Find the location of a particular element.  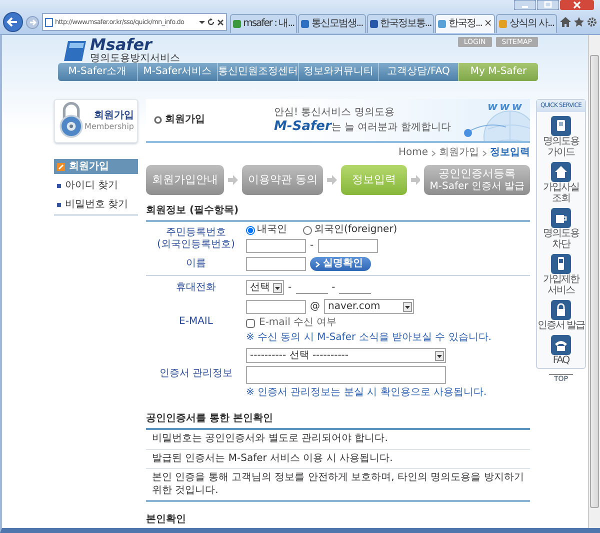

info-text: 발급된 인증서는 M-Safer 서비스 이용 시 사용됩니다. is located at coordinates (338, 459).